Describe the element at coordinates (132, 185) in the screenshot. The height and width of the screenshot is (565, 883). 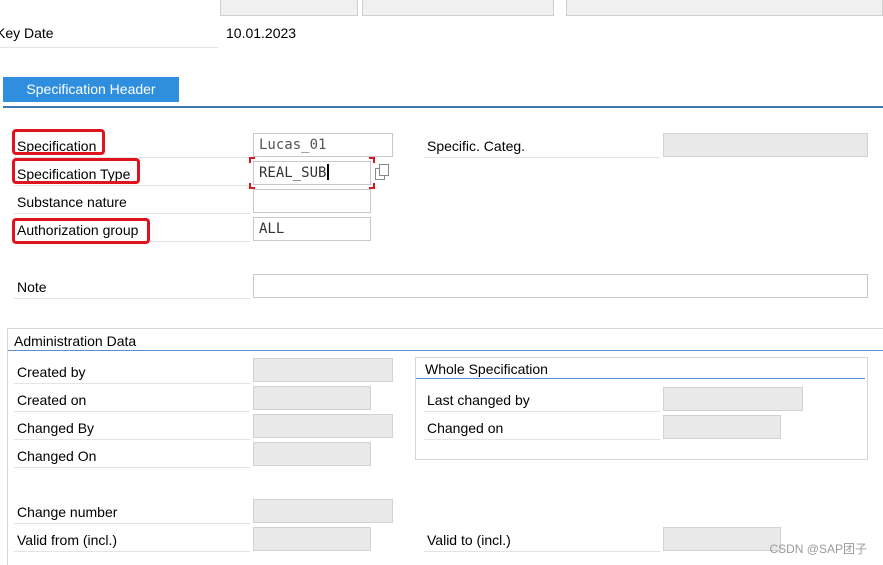
I see `specification-type-underline` at that location.